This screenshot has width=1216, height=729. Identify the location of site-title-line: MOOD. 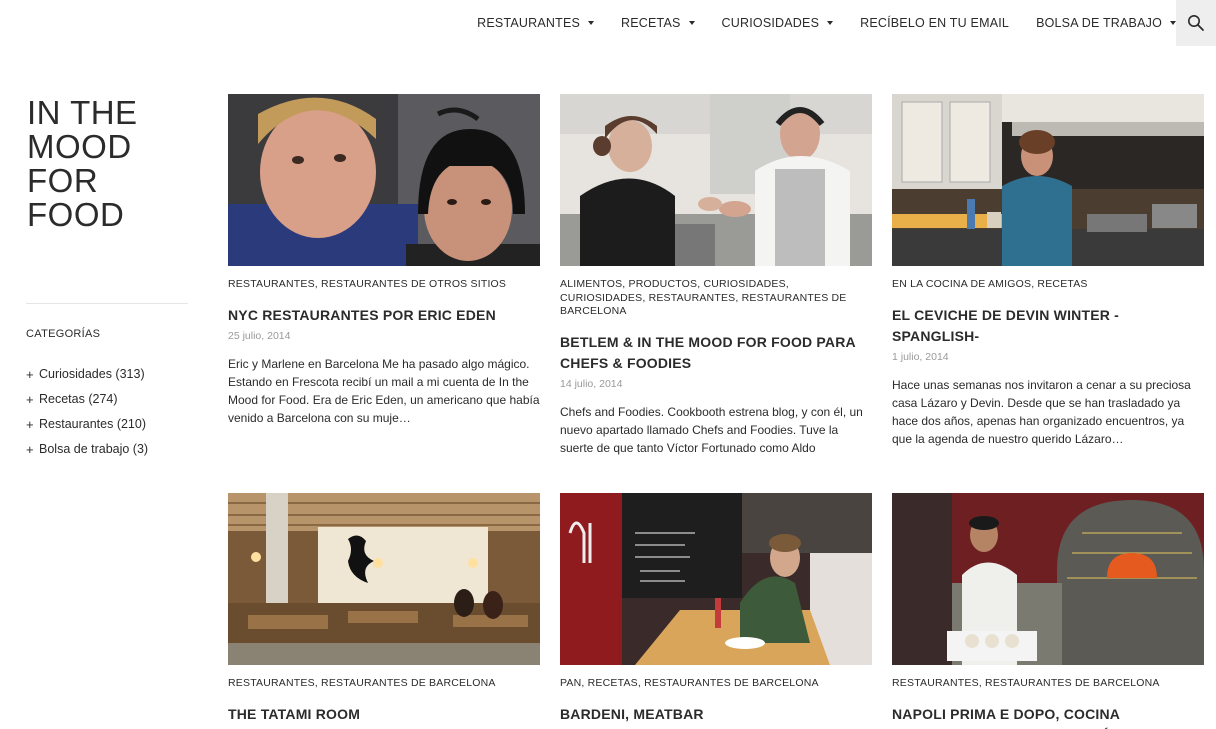
(79, 146).